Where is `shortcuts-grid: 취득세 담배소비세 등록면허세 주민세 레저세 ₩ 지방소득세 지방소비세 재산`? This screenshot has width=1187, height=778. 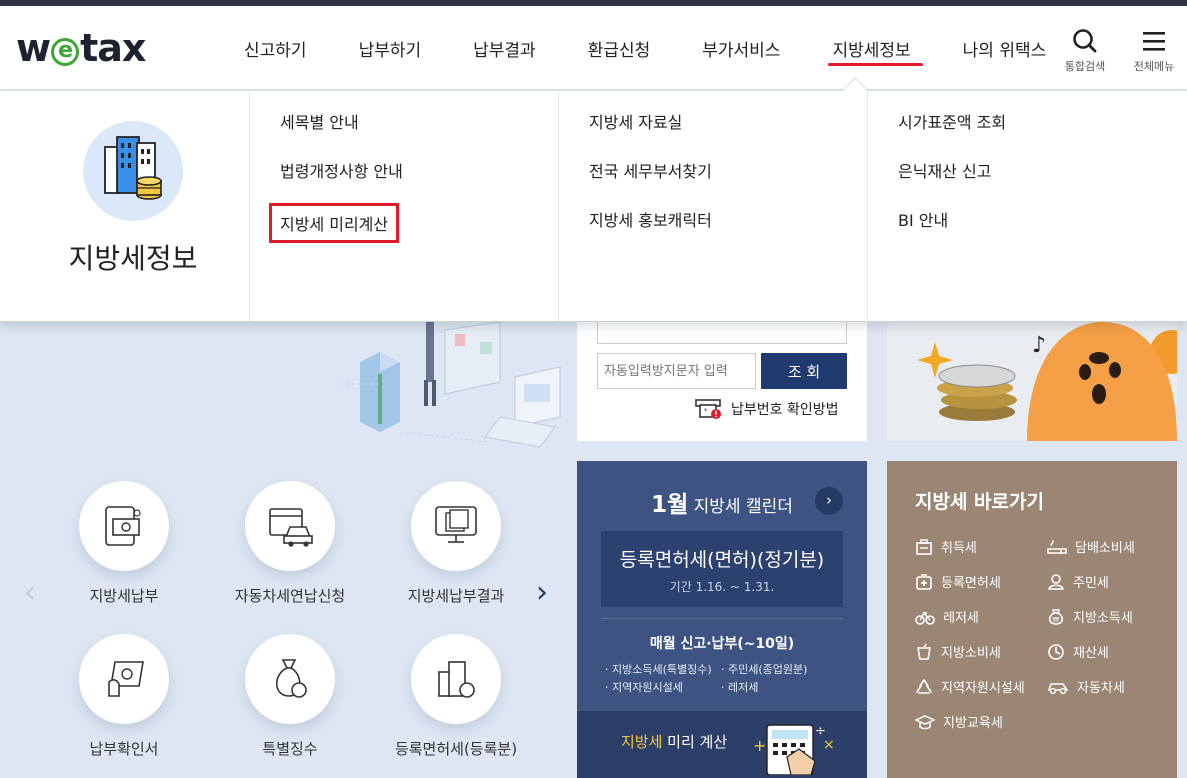
shortcuts-grid: 취득세 담배소비세 등록면허세 주민세 레저세 ₩ 지방소득세 지방소비세 재산 is located at coordinates (1040, 634).